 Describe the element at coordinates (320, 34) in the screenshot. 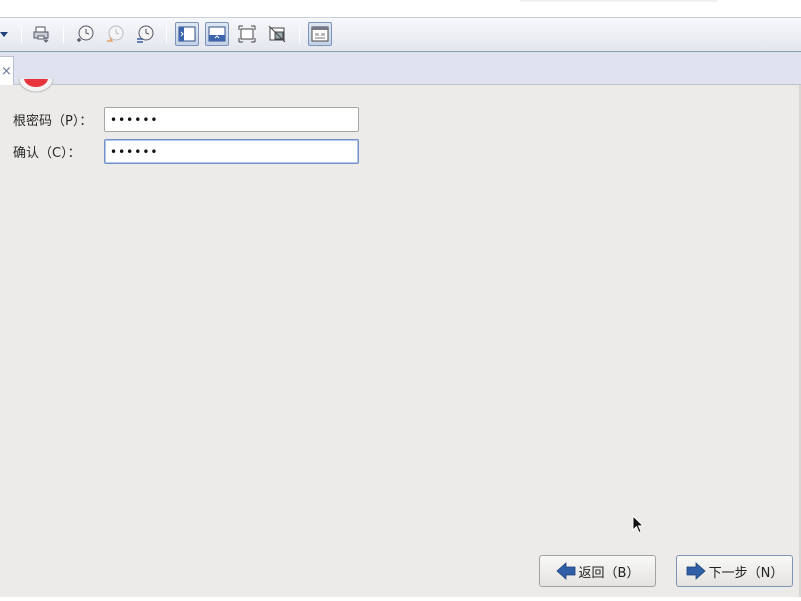

I see `thumbnail-view-icon` at that location.